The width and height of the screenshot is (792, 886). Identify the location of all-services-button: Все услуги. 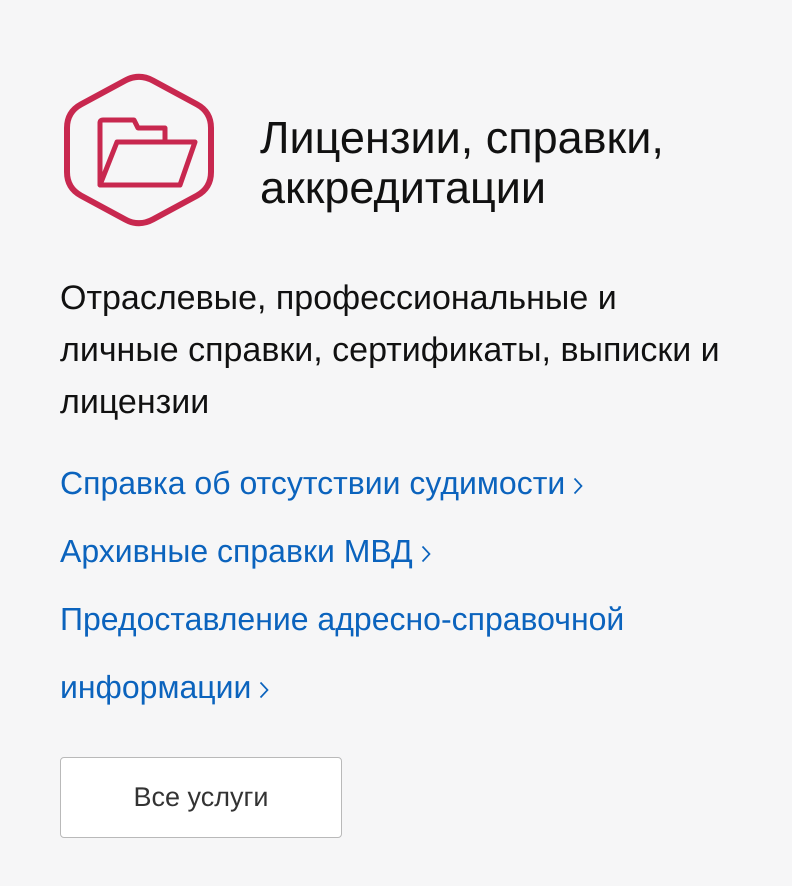
(201, 797).